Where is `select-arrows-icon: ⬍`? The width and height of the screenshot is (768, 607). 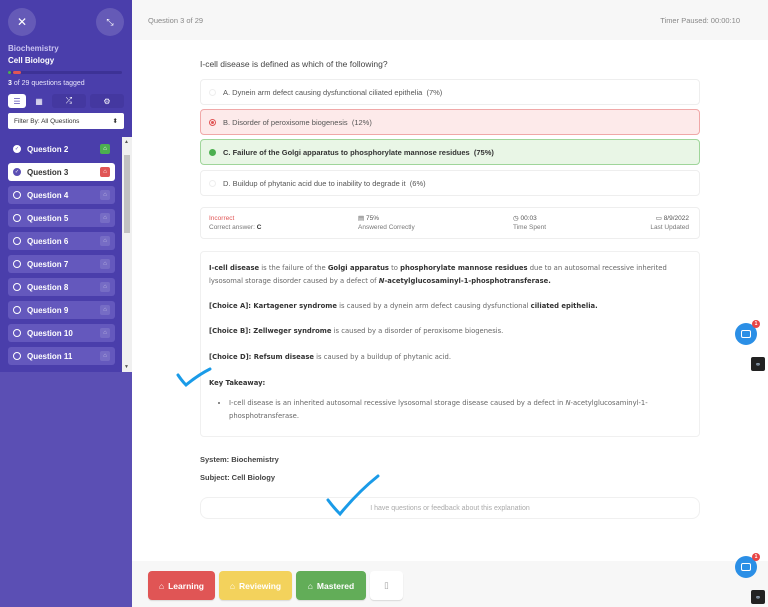
select-arrows-icon: ⬍ is located at coordinates (115, 121).